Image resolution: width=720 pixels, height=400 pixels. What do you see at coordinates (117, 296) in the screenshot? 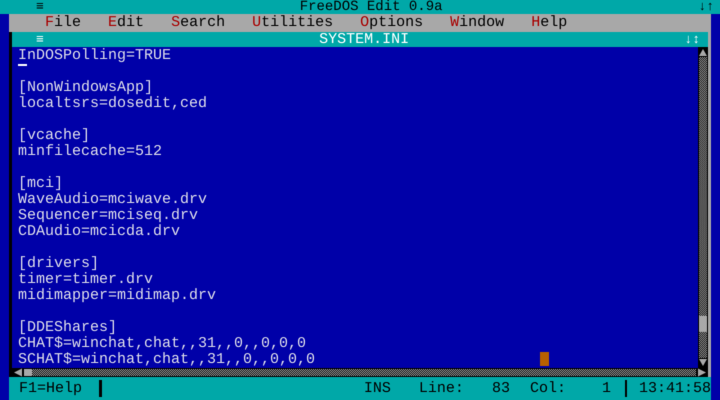
I see `text-line: midimapper=midimap.drv` at bounding box center [117, 296].